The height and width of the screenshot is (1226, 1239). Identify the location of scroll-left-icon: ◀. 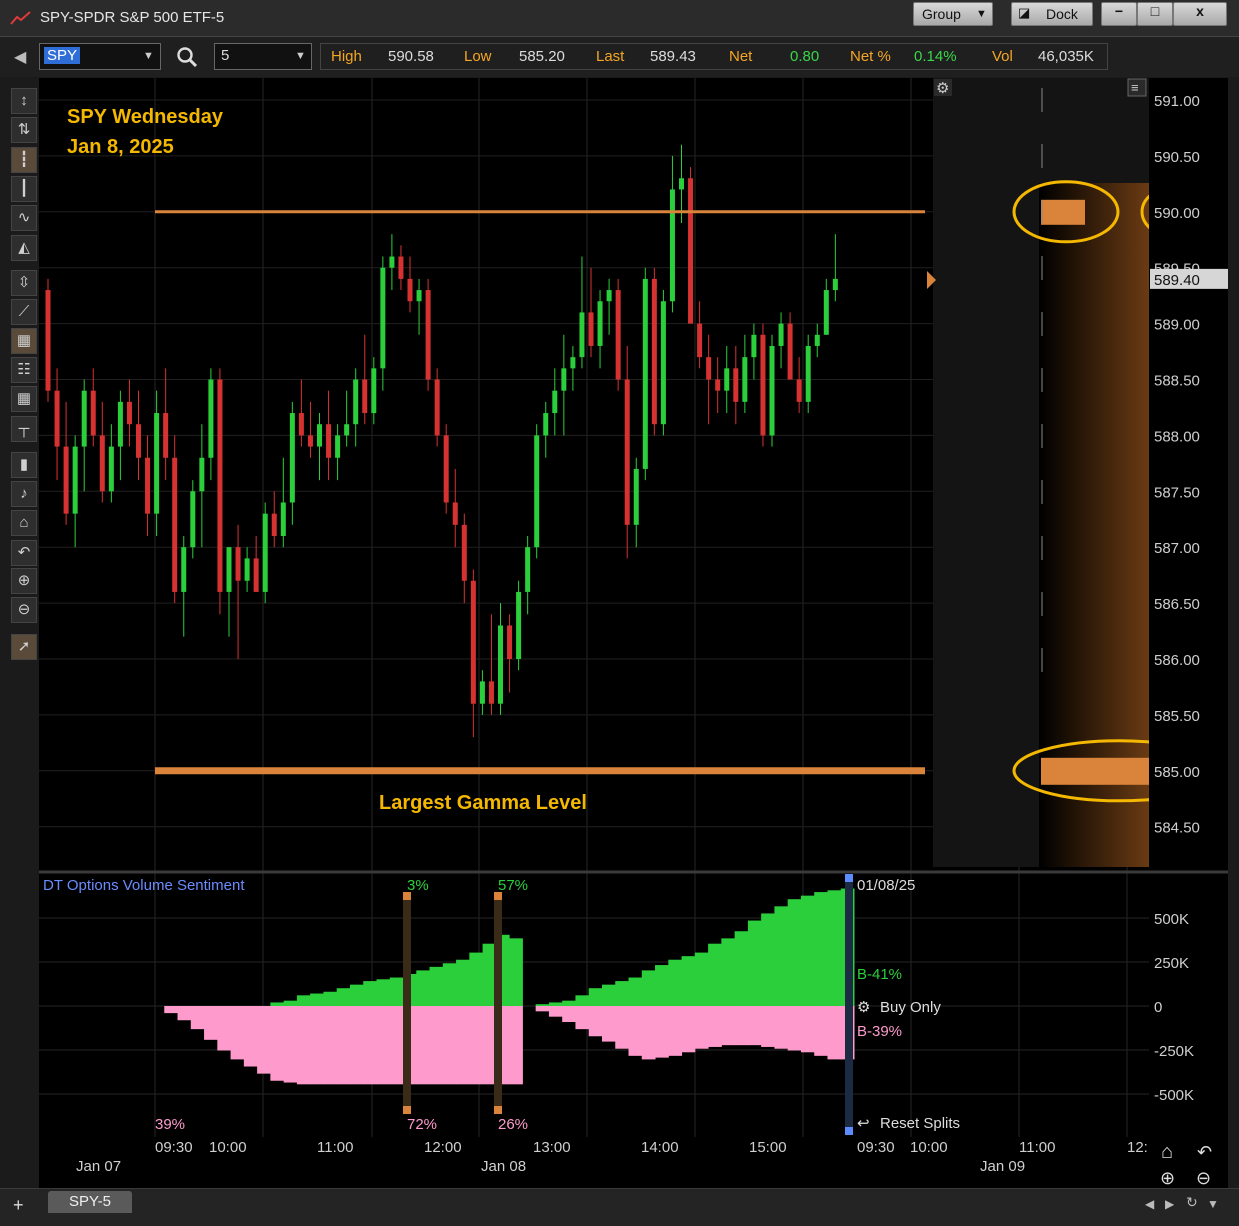
(1149, 1204).